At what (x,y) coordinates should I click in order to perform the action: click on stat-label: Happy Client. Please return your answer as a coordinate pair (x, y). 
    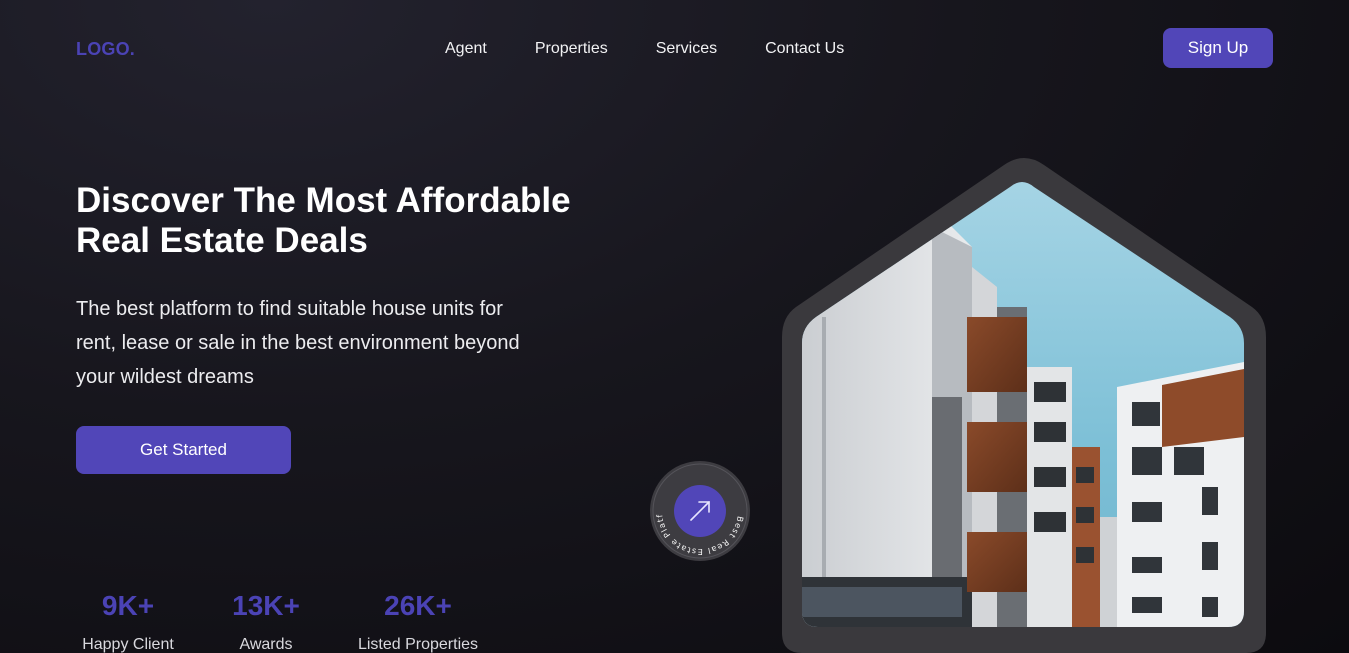
    Looking at the image, I should click on (128, 644).